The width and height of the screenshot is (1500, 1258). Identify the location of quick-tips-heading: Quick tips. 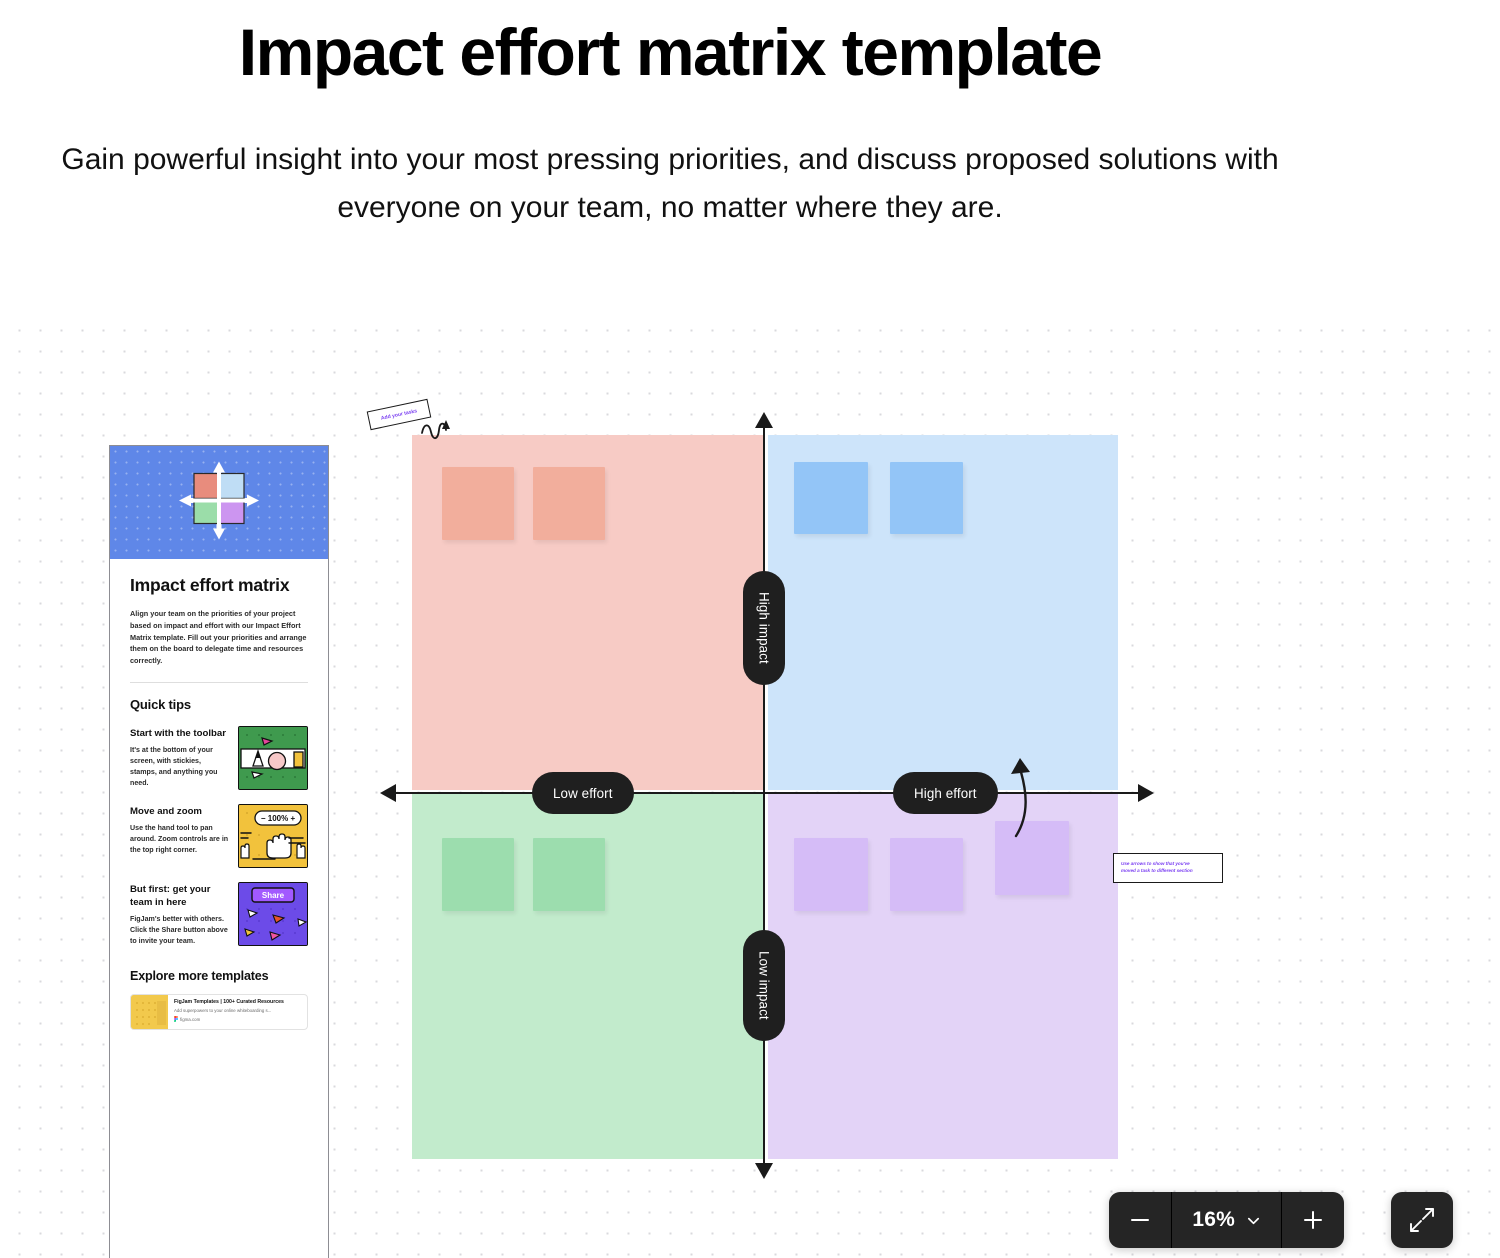
(160, 704).